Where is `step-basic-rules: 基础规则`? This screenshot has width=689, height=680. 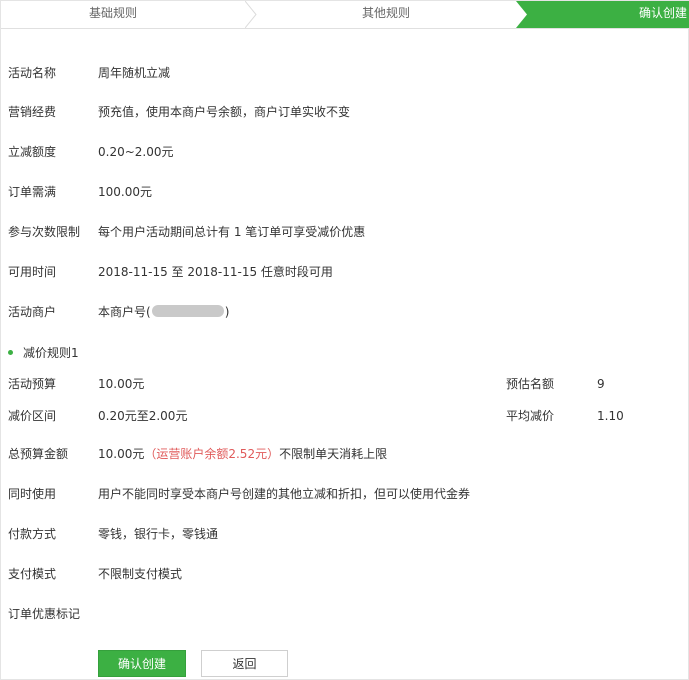
step-basic-rules: 基础规则 is located at coordinates (113, 13).